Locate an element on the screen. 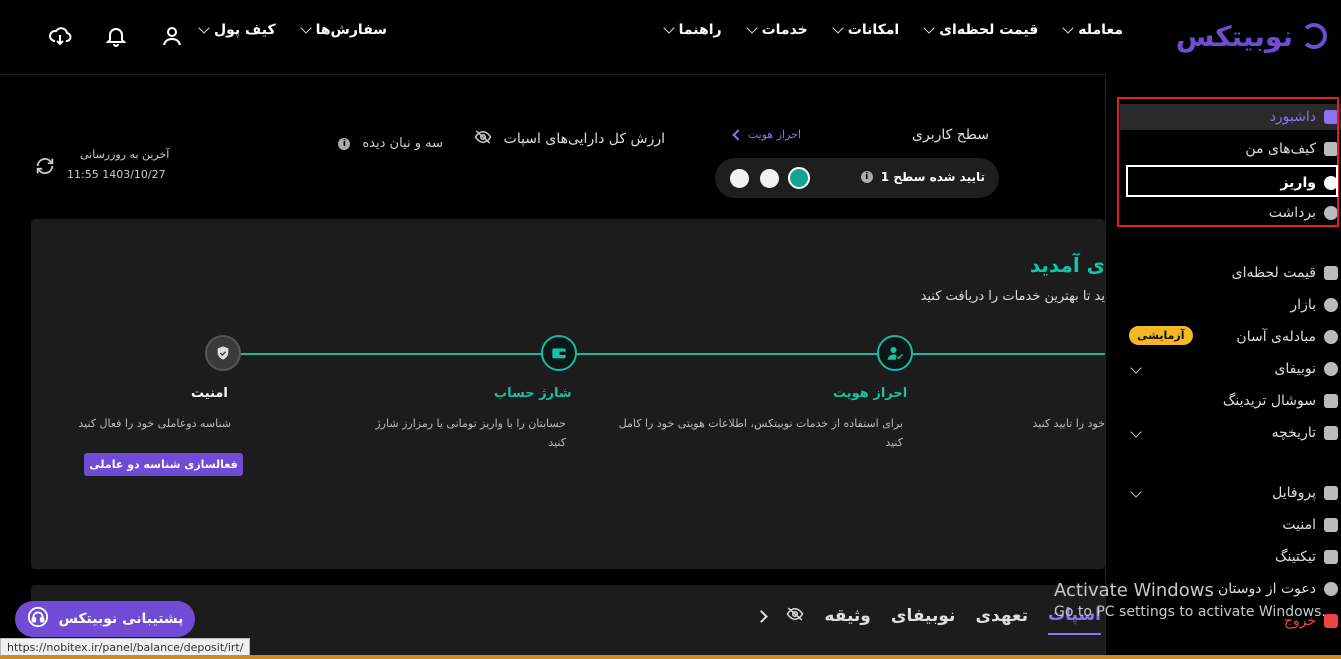 This screenshot has width=1341, height=659. highlight-box-red is located at coordinates (1228, 162).